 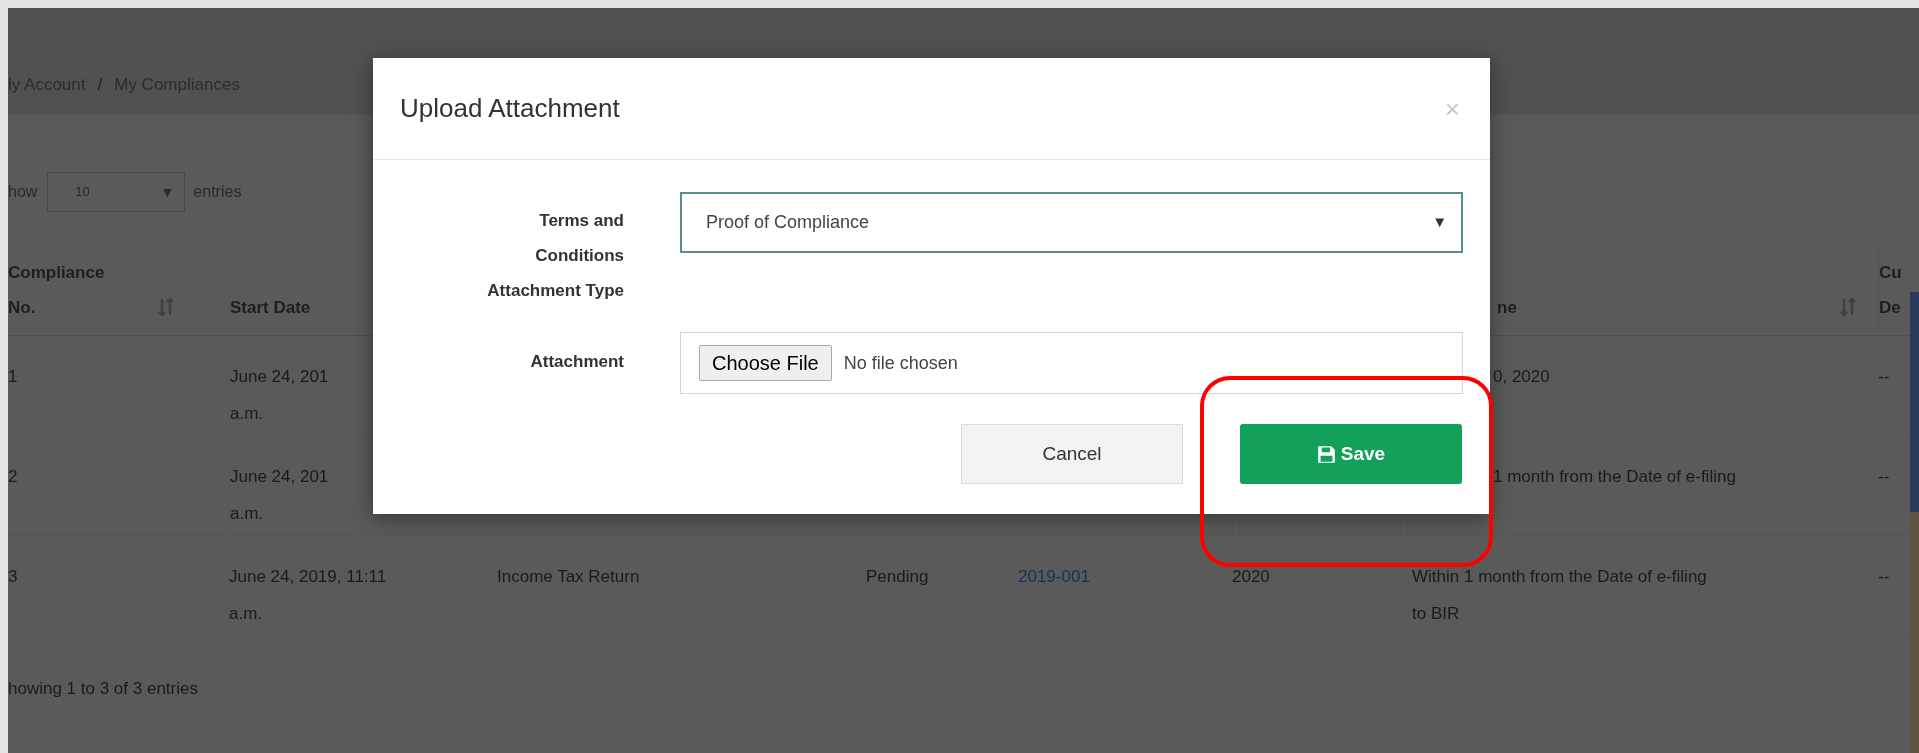 I want to click on table-cell: Pending, so click(x=897, y=576).